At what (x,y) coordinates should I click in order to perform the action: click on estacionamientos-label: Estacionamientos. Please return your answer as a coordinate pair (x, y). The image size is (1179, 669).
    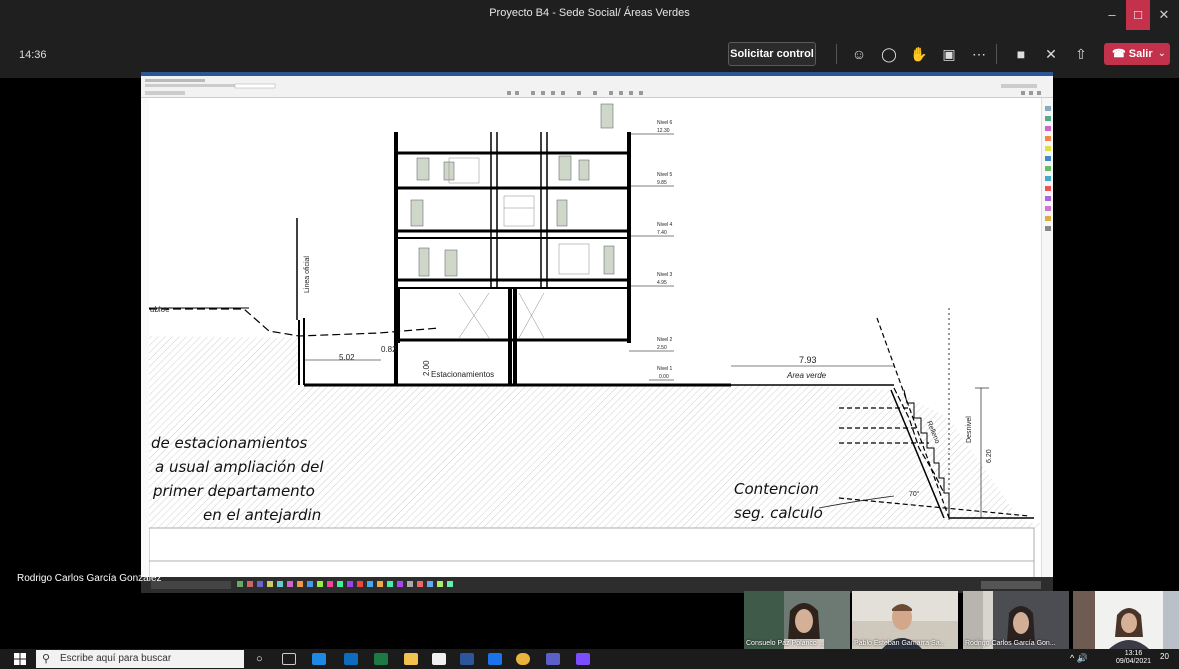
    Looking at the image, I should click on (462, 374).